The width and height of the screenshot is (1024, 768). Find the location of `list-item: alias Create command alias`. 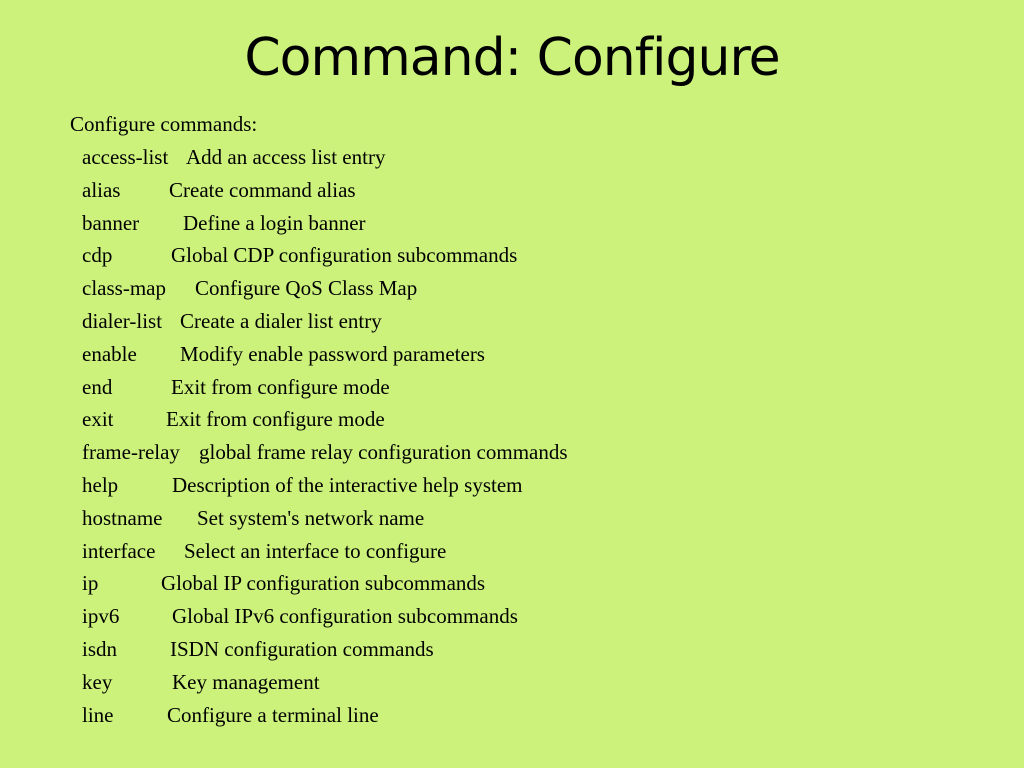

list-item: alias Create command alias is located at coordinates (213, 192).